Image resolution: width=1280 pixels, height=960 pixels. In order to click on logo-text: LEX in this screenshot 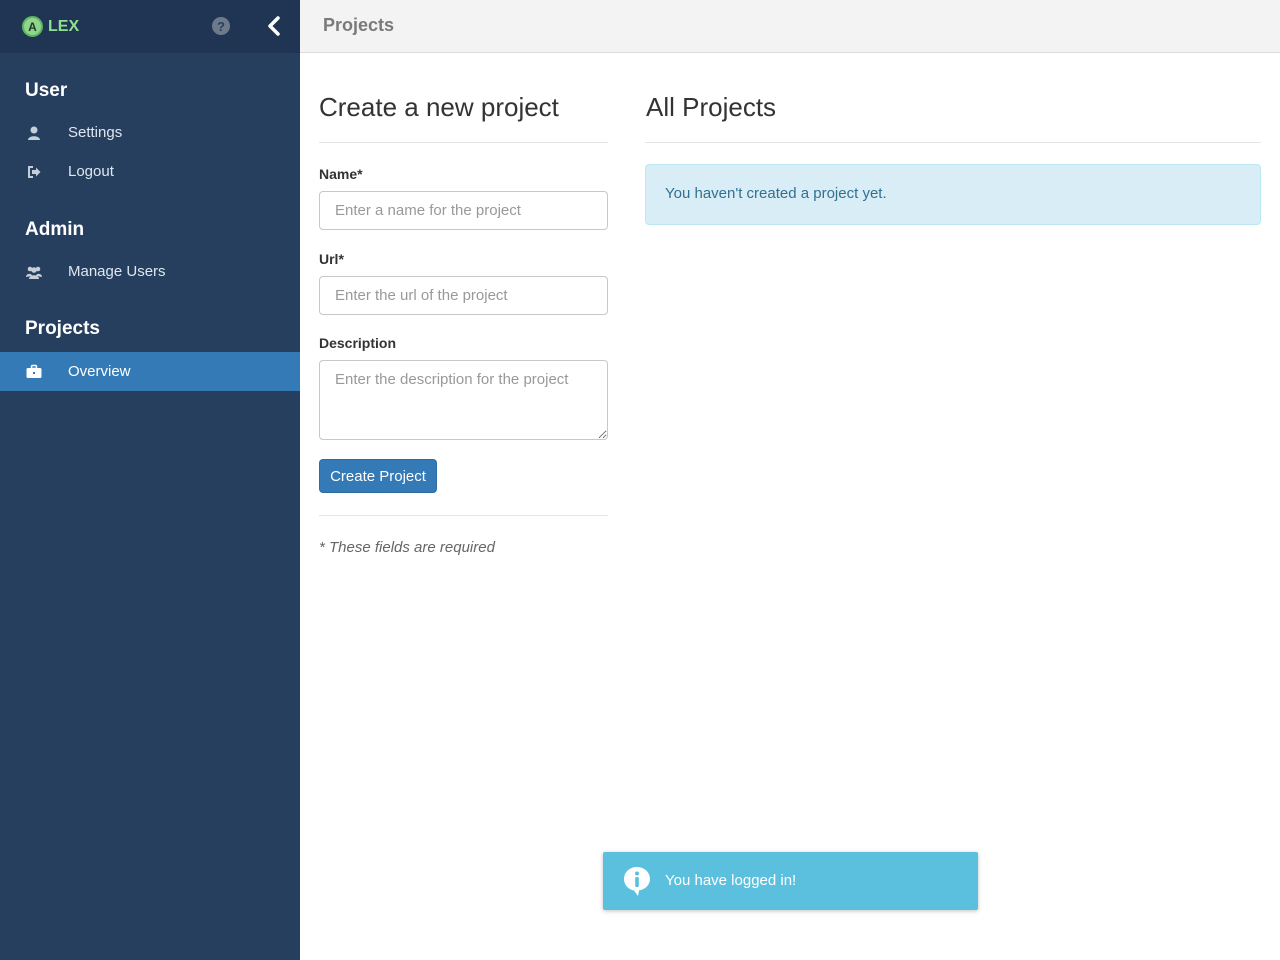, I will do `click(64, 26)`.